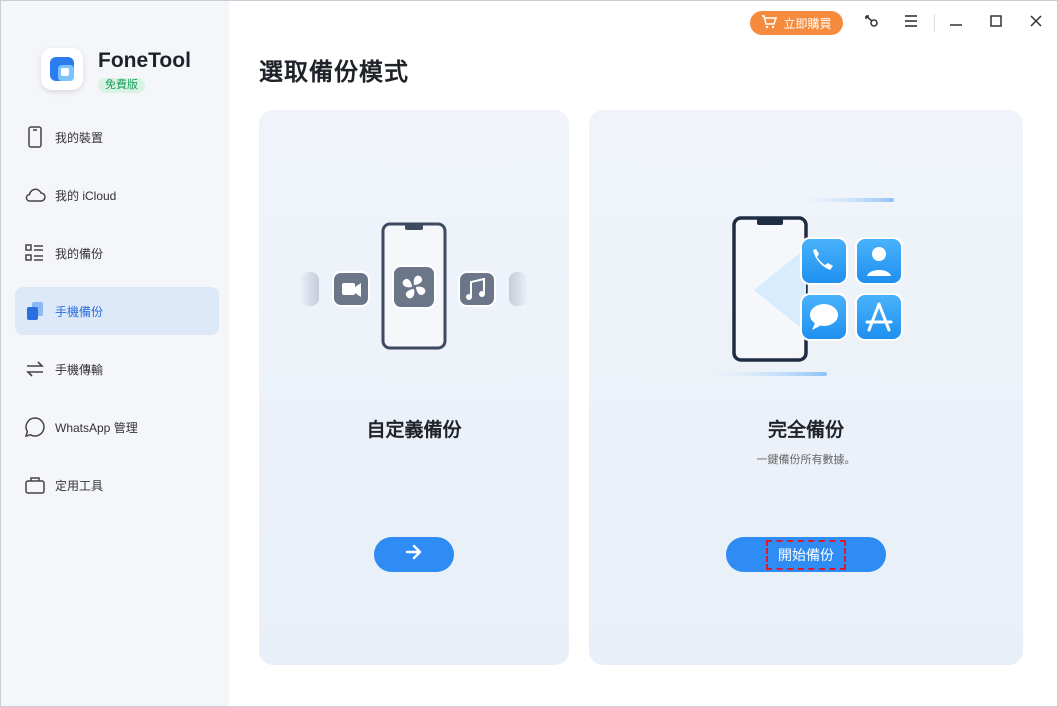 Image resolution: width=1058 pixels, height=707 pixels. I want to click on sidebar-item-my-backup: 我的備份, so click(117, 253).